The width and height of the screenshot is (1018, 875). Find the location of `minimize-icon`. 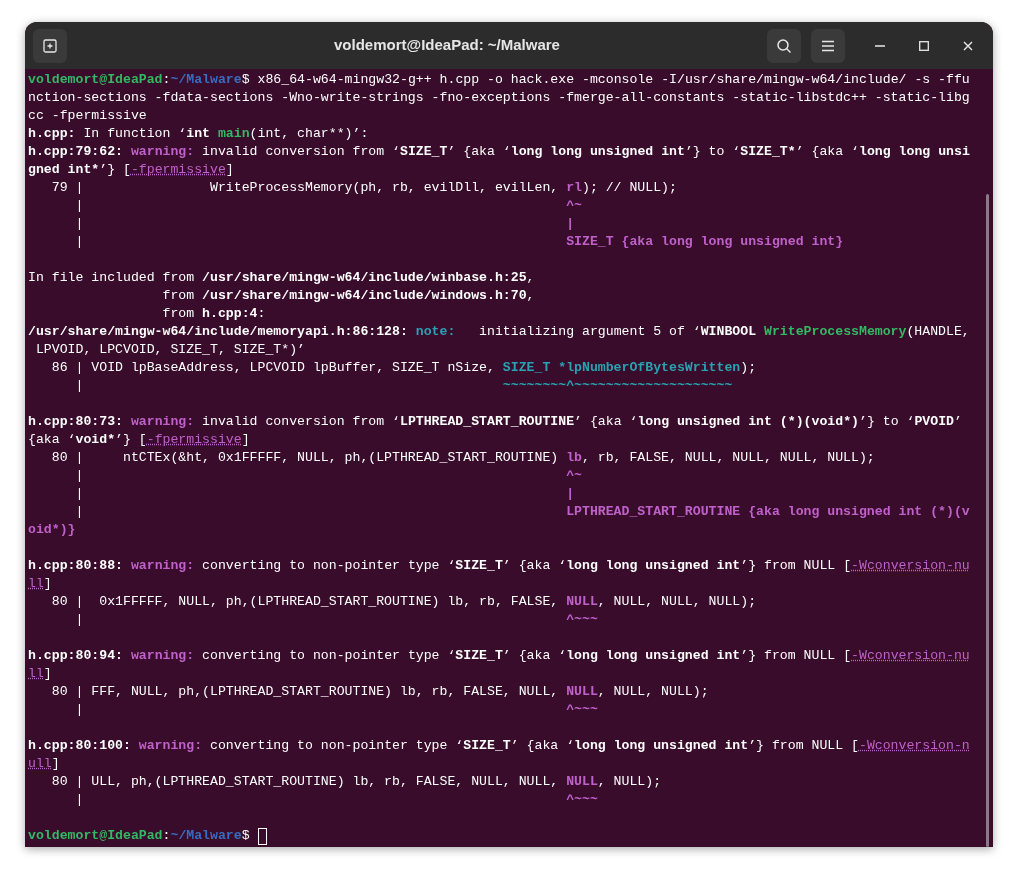

minimize-icon is located at coordinates (880, 45).